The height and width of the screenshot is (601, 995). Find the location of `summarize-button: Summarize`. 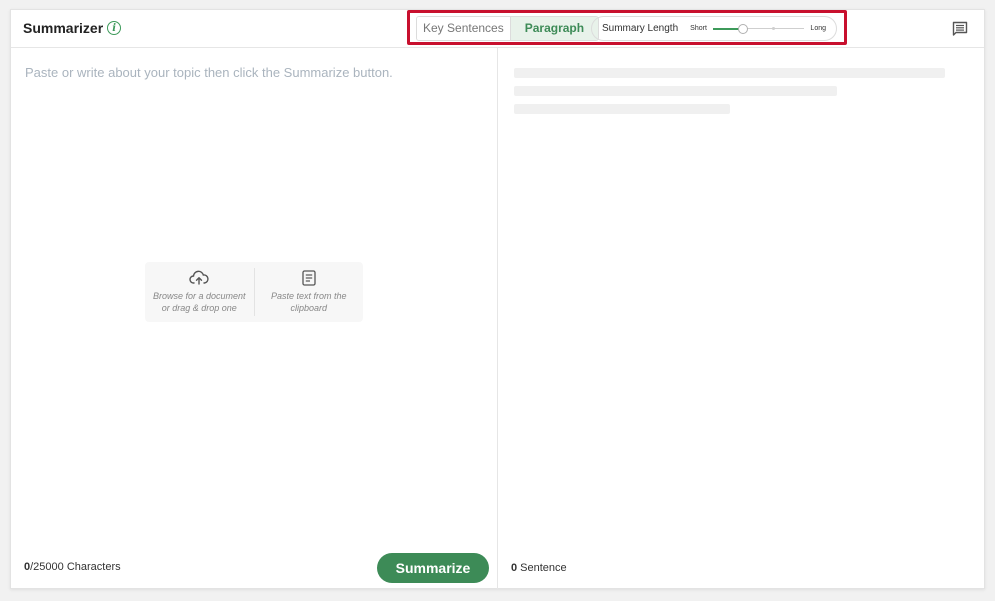

summarize-button: Summarize is located at coordinates (433, 568).